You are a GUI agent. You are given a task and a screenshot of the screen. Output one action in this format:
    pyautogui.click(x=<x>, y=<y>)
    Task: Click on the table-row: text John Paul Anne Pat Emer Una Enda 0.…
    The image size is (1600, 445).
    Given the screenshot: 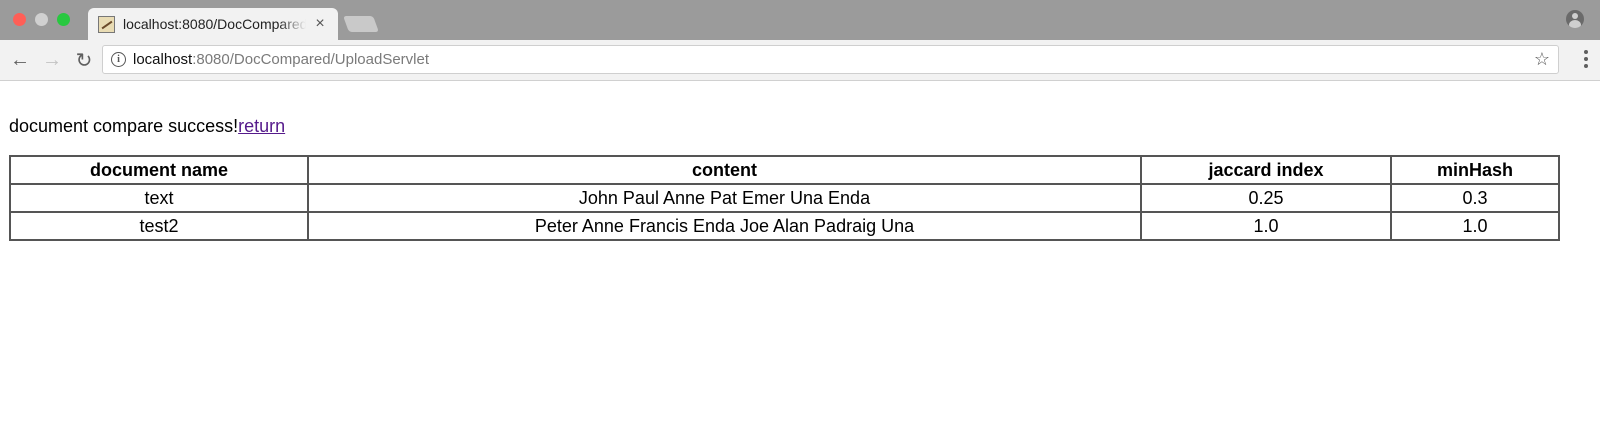 What is the action you would take?
    pyautogui.click(x=784, y=198)
    